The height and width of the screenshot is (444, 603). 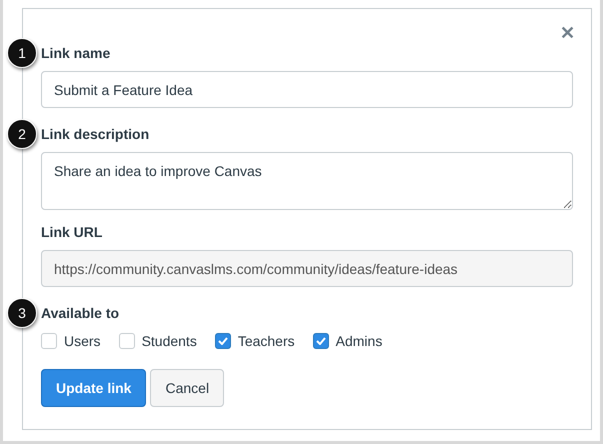 I want to click on field-label: Available to, so click(x=80, y=313).